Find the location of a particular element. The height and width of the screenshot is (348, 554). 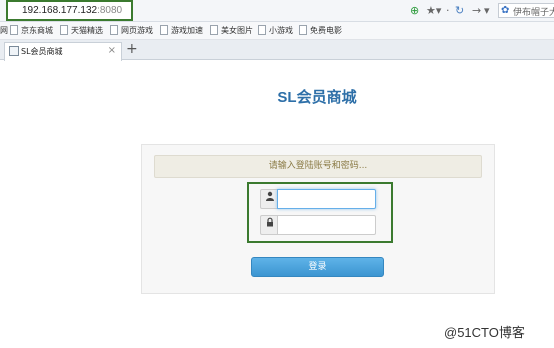

tab-title: SL会员商城 is located at coordinates (42, 51).